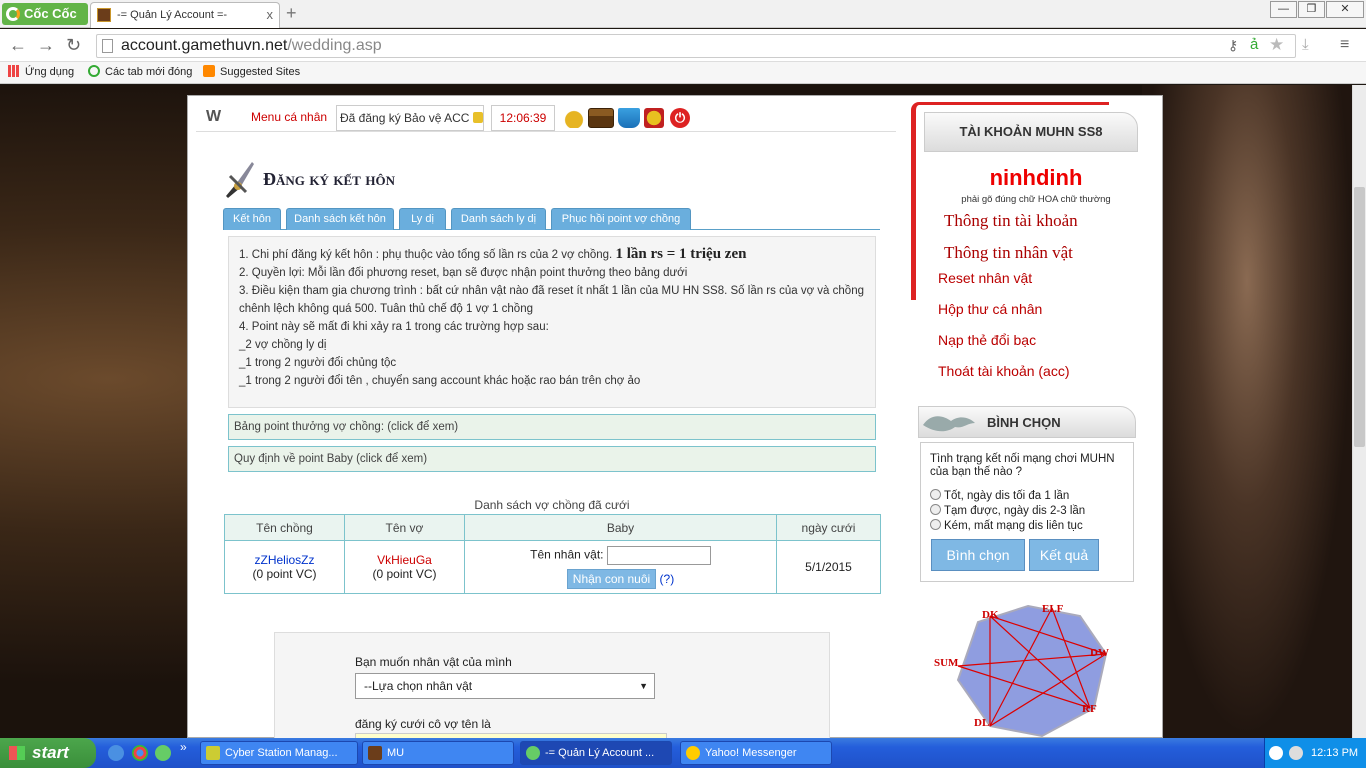  What do you see at coordinates (574, 118) in the screenshot?
I see `moneybag-icon` at bounding box center [574, 118].